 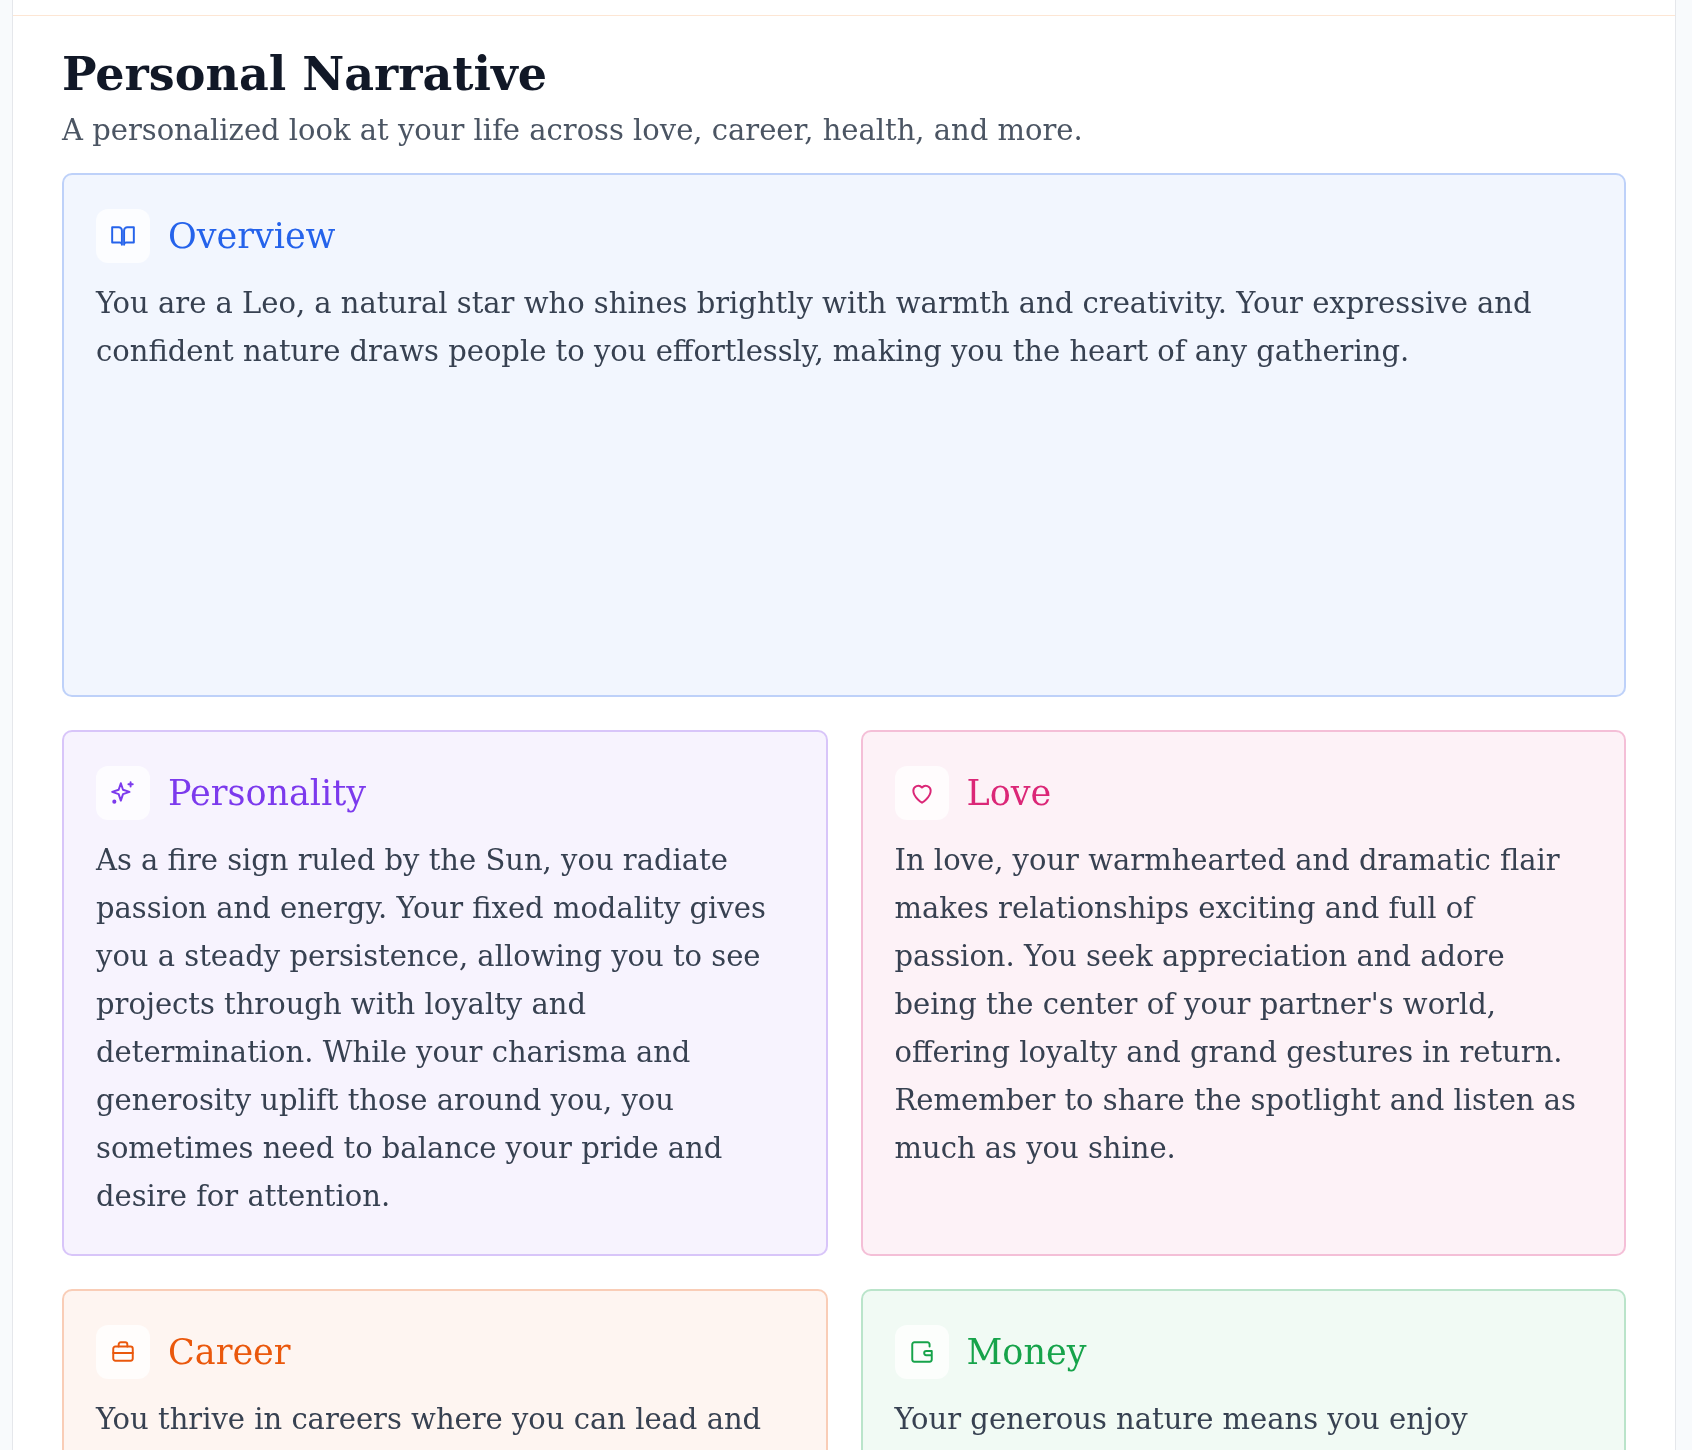 I want to click on sparkle-icon, so click(x=123, y=793).